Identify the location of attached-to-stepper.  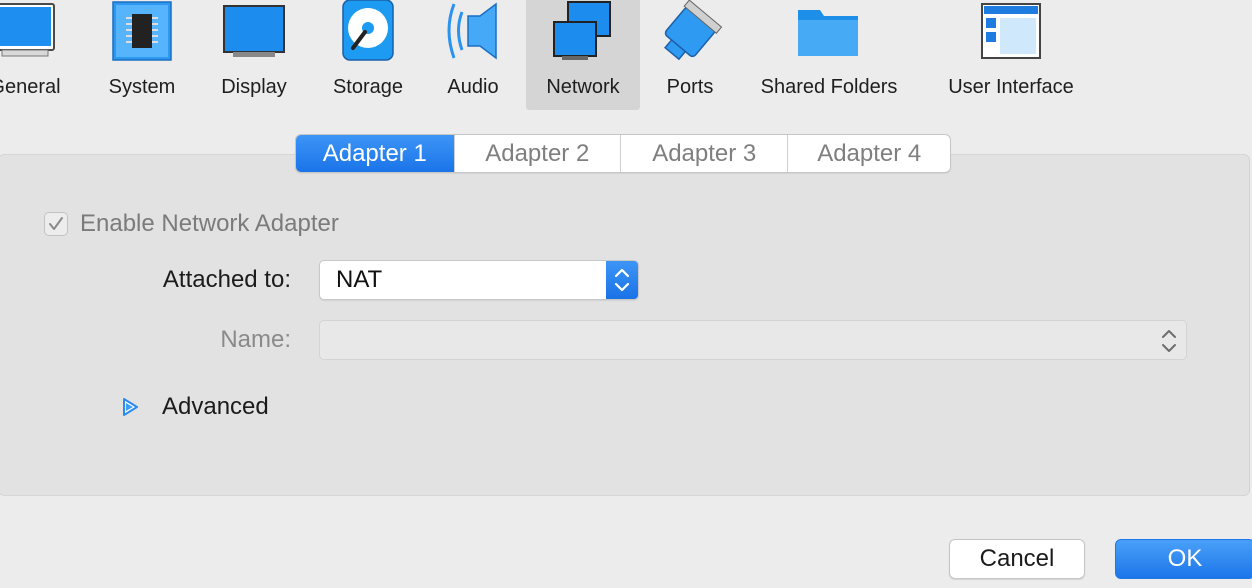
(622, 280).